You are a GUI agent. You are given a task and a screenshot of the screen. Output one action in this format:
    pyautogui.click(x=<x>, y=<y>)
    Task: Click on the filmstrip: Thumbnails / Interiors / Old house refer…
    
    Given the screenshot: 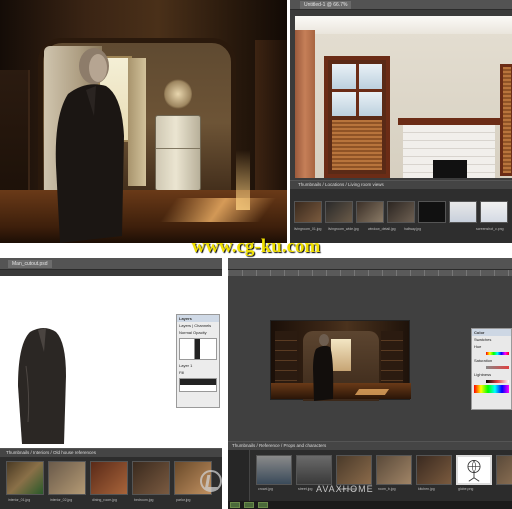 What is the action you would take?
    pyautogui.click(x=111, y=478)
    